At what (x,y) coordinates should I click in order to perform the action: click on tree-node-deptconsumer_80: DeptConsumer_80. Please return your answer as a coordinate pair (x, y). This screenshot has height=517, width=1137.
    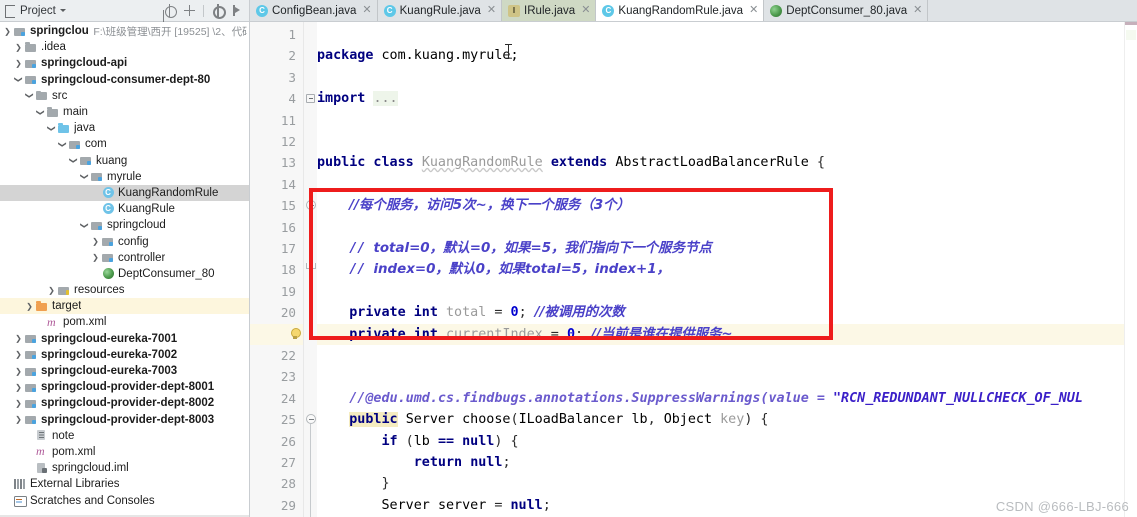
    Looking at the image, I should click on (124, 274).